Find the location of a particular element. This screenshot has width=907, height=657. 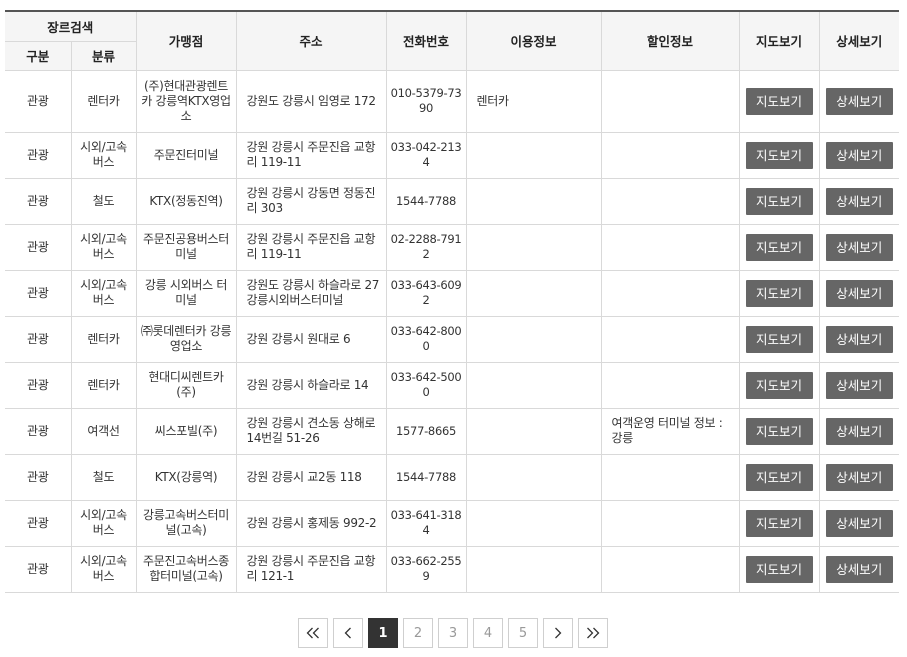

cell-address: 강원 강릉시 견소동 상해로14번길 51-26 is located at coordinates (311, 431).